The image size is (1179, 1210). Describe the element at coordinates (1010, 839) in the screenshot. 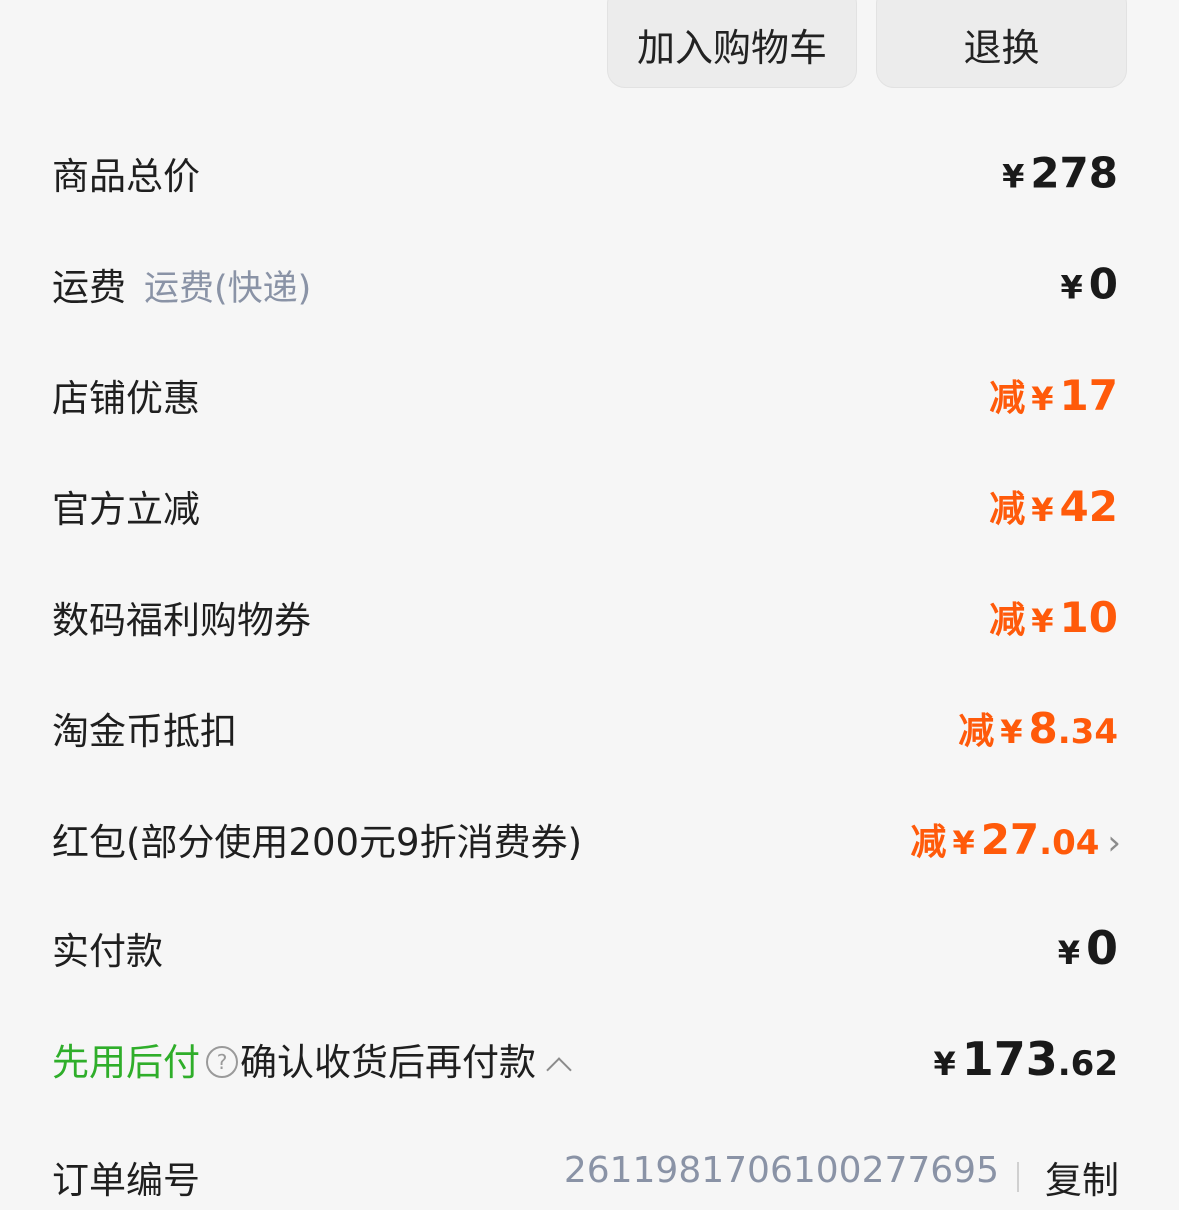

I see `red-packet-amount: 27` at that location.